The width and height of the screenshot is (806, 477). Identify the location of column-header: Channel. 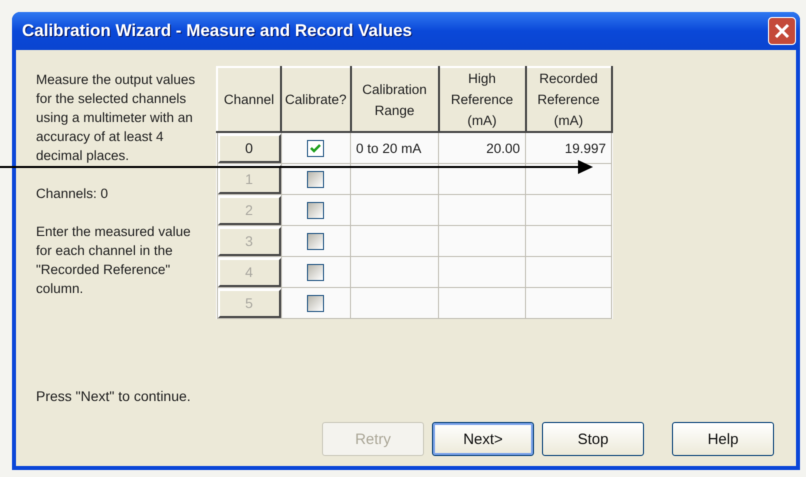
(249, 99).